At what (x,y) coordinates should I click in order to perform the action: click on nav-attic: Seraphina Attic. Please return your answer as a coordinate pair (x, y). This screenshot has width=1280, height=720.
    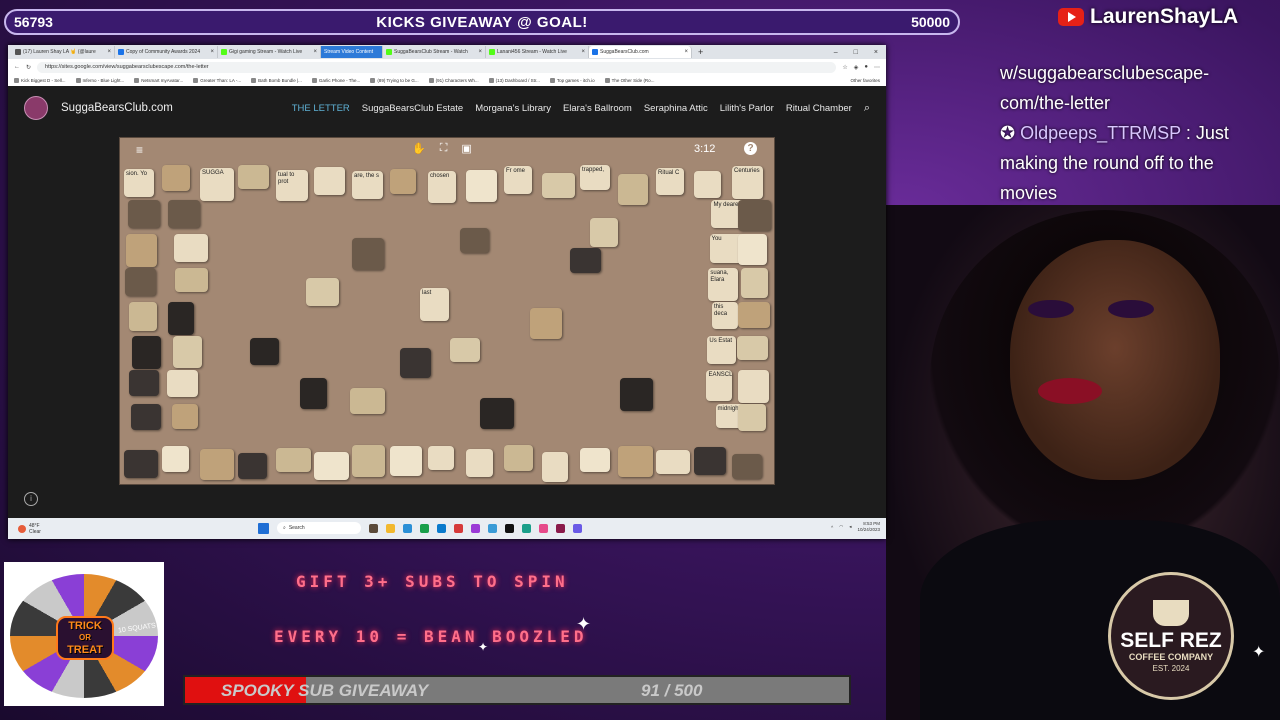
    Looking at the image, I should click on (676, 108).